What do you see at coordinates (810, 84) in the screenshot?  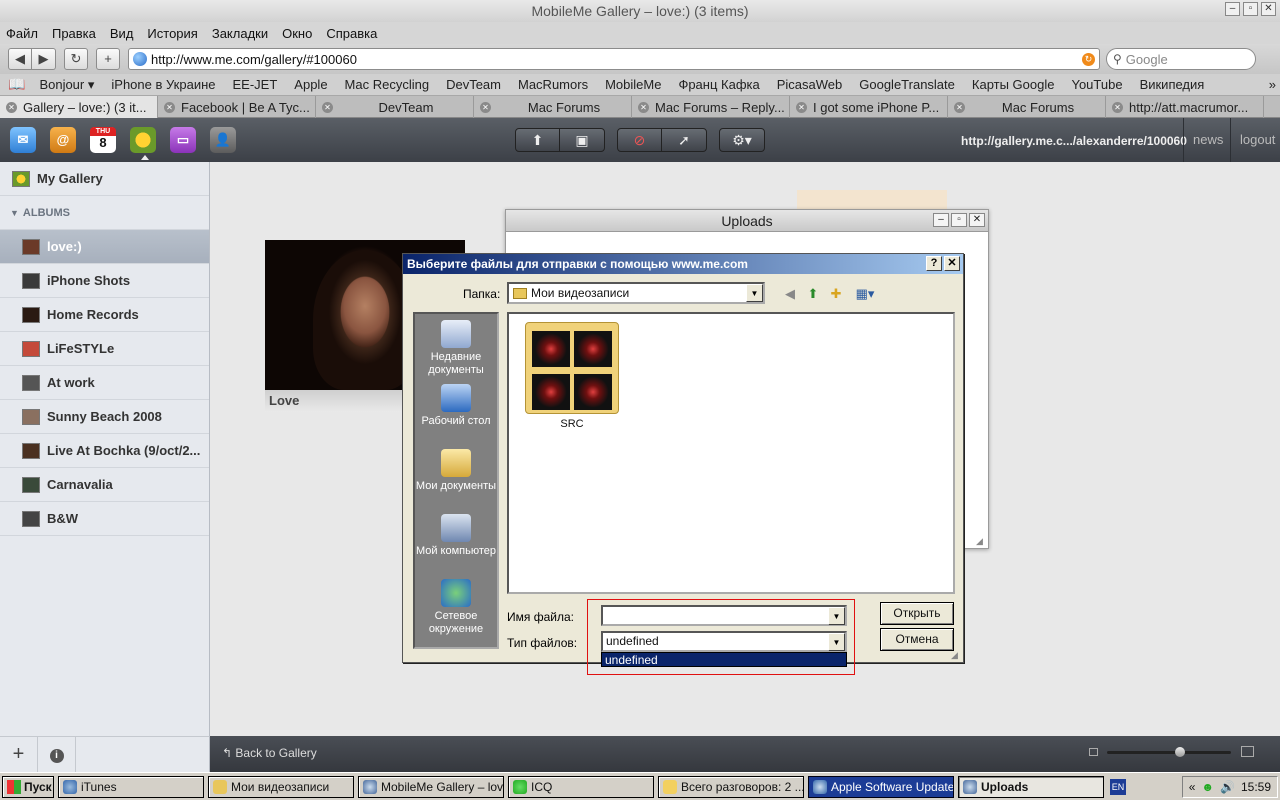 I see `bookmark-item: PicasaWeb` at bounding box center [810, 84].